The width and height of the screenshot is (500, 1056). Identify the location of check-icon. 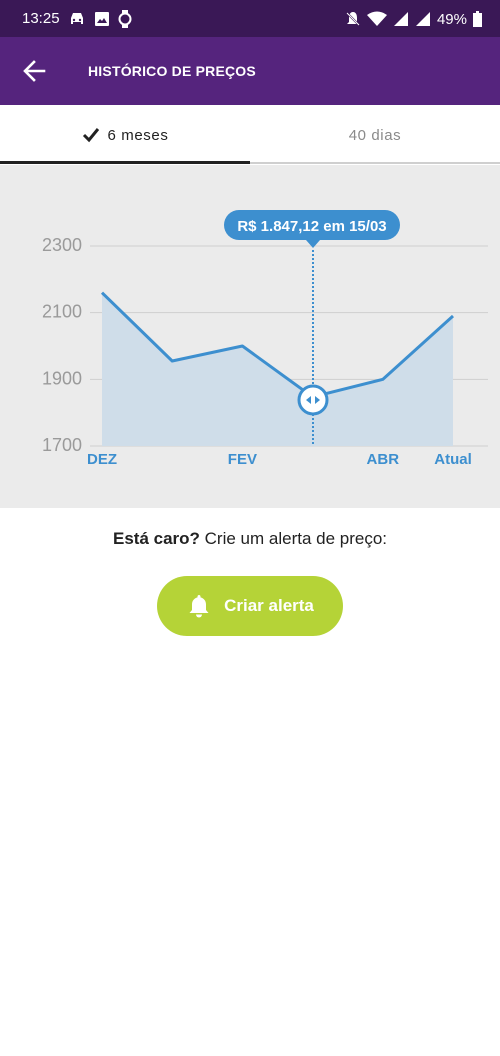
(90, 135).